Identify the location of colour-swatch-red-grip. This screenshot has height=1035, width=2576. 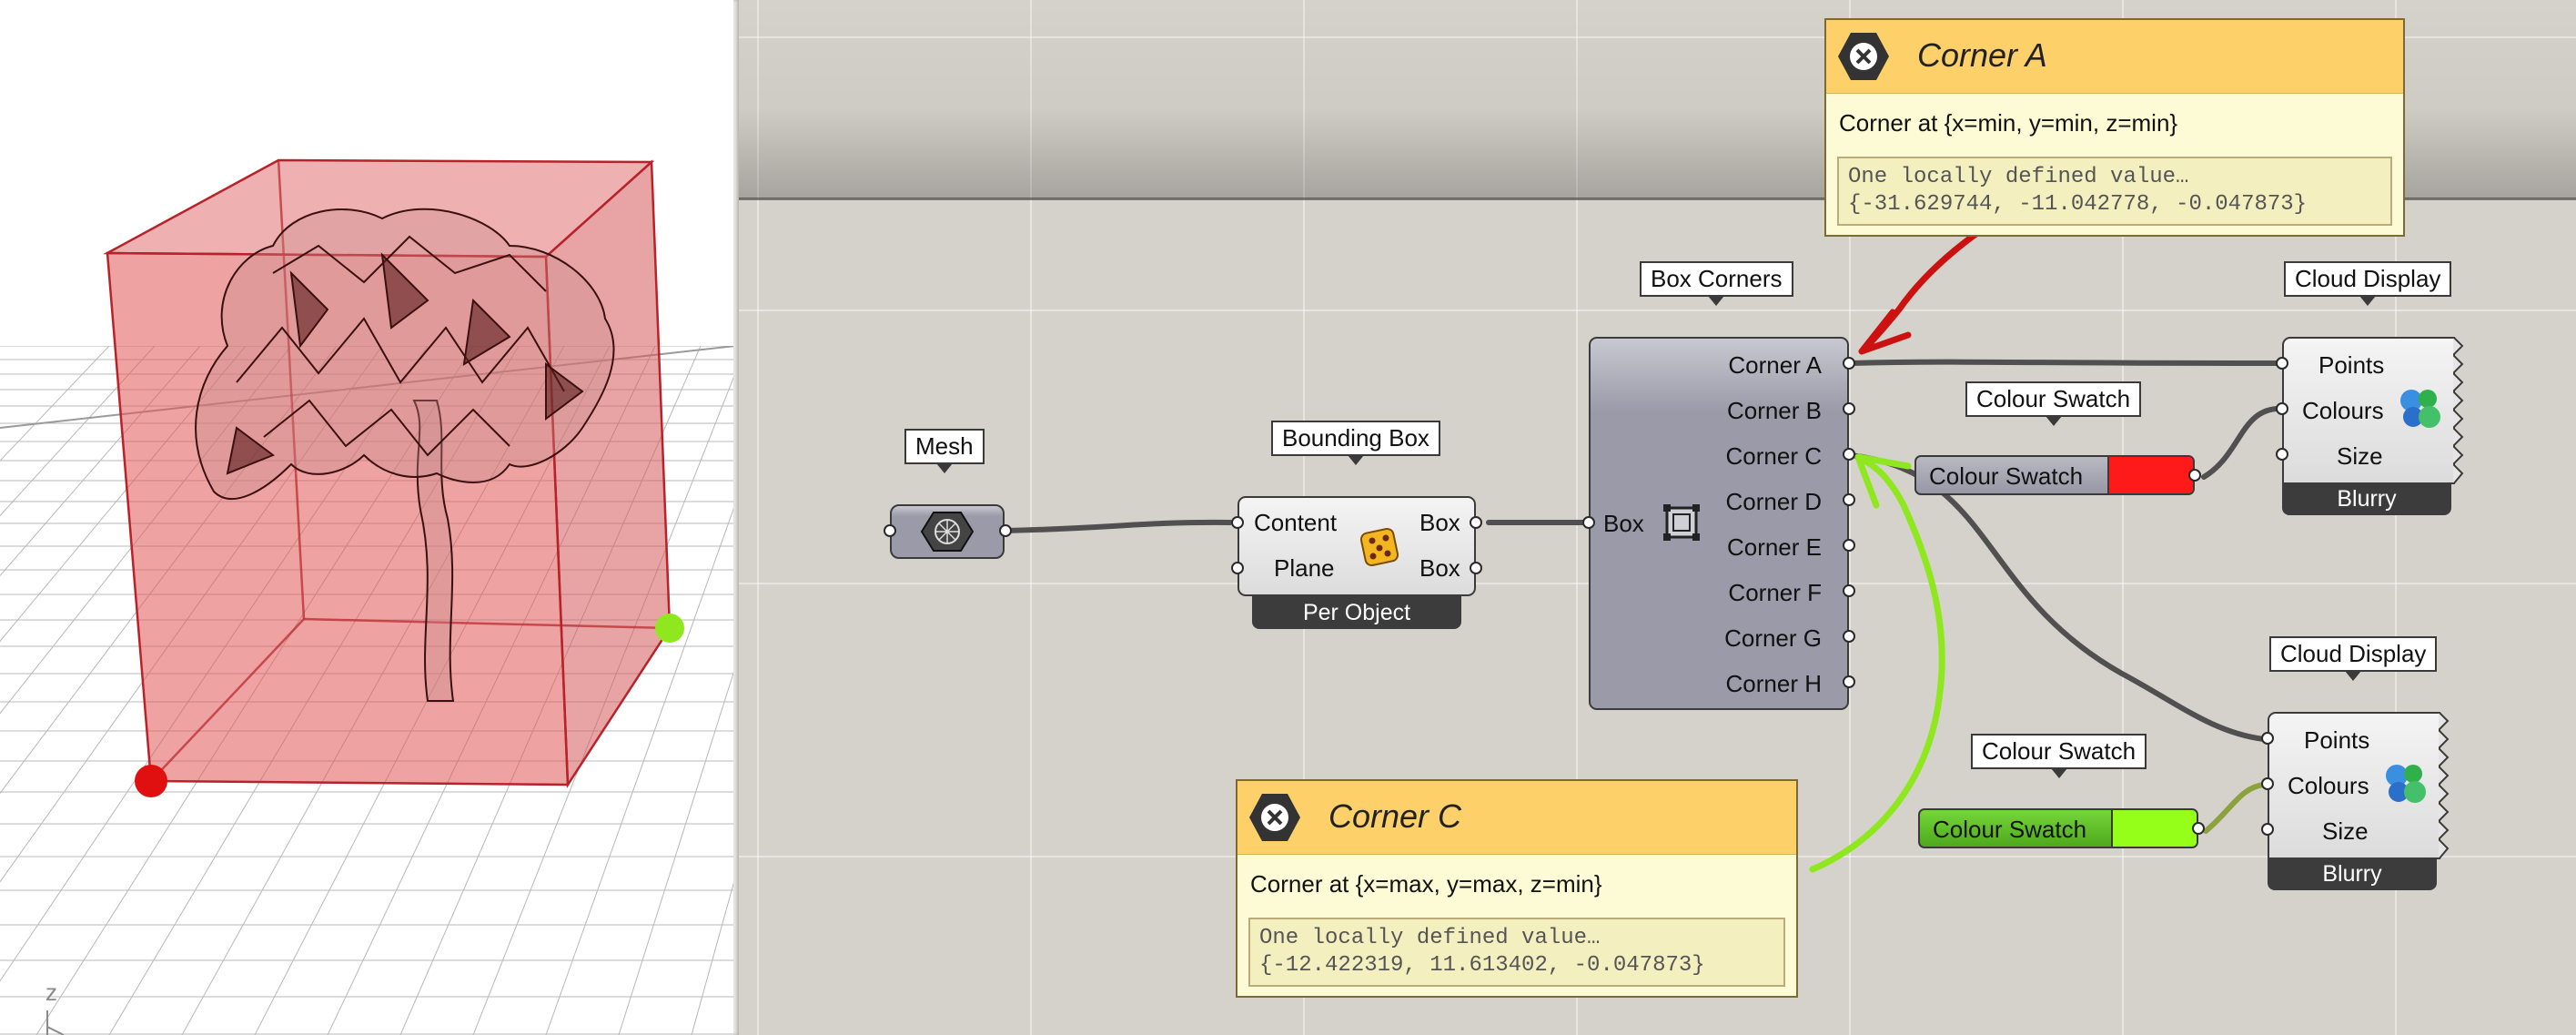
(2195, 475).